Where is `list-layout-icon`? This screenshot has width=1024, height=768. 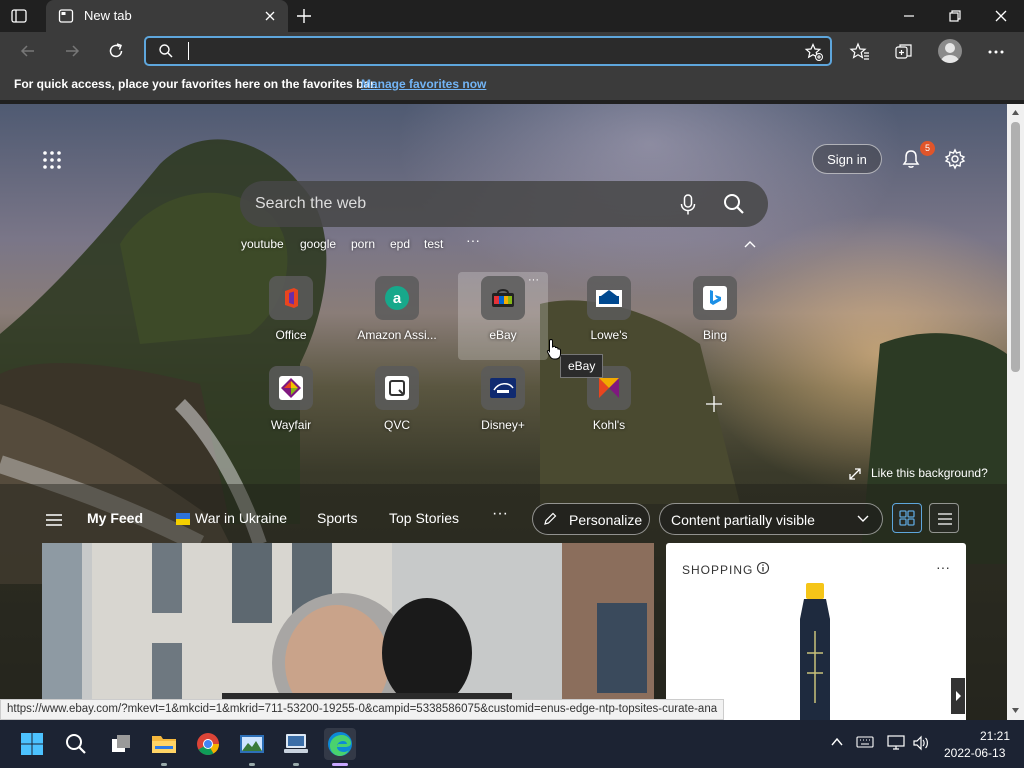 list-layout-icon is located at coordinates (945, 519).